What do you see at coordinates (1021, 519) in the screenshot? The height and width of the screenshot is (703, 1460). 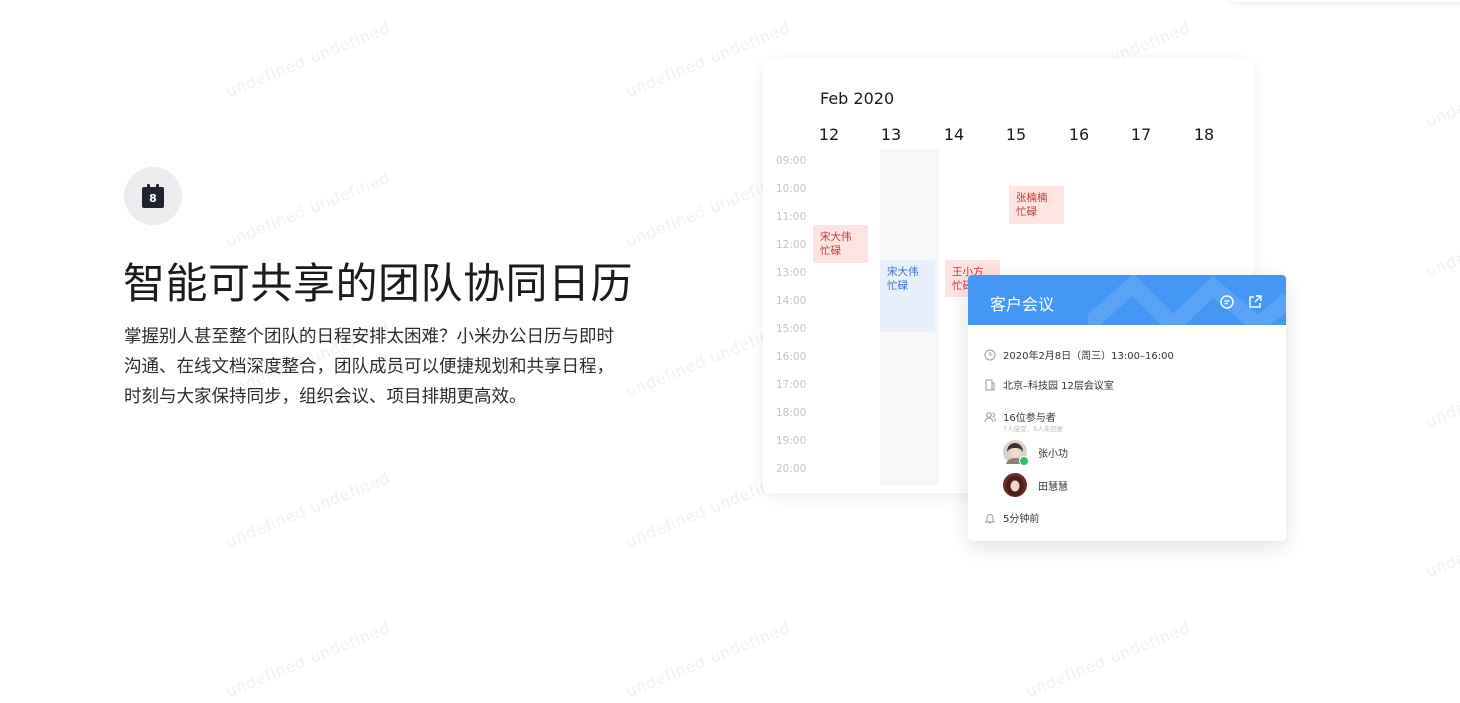 I see `reminder-text: 5分钟前` at bounding box center [1021, 519].